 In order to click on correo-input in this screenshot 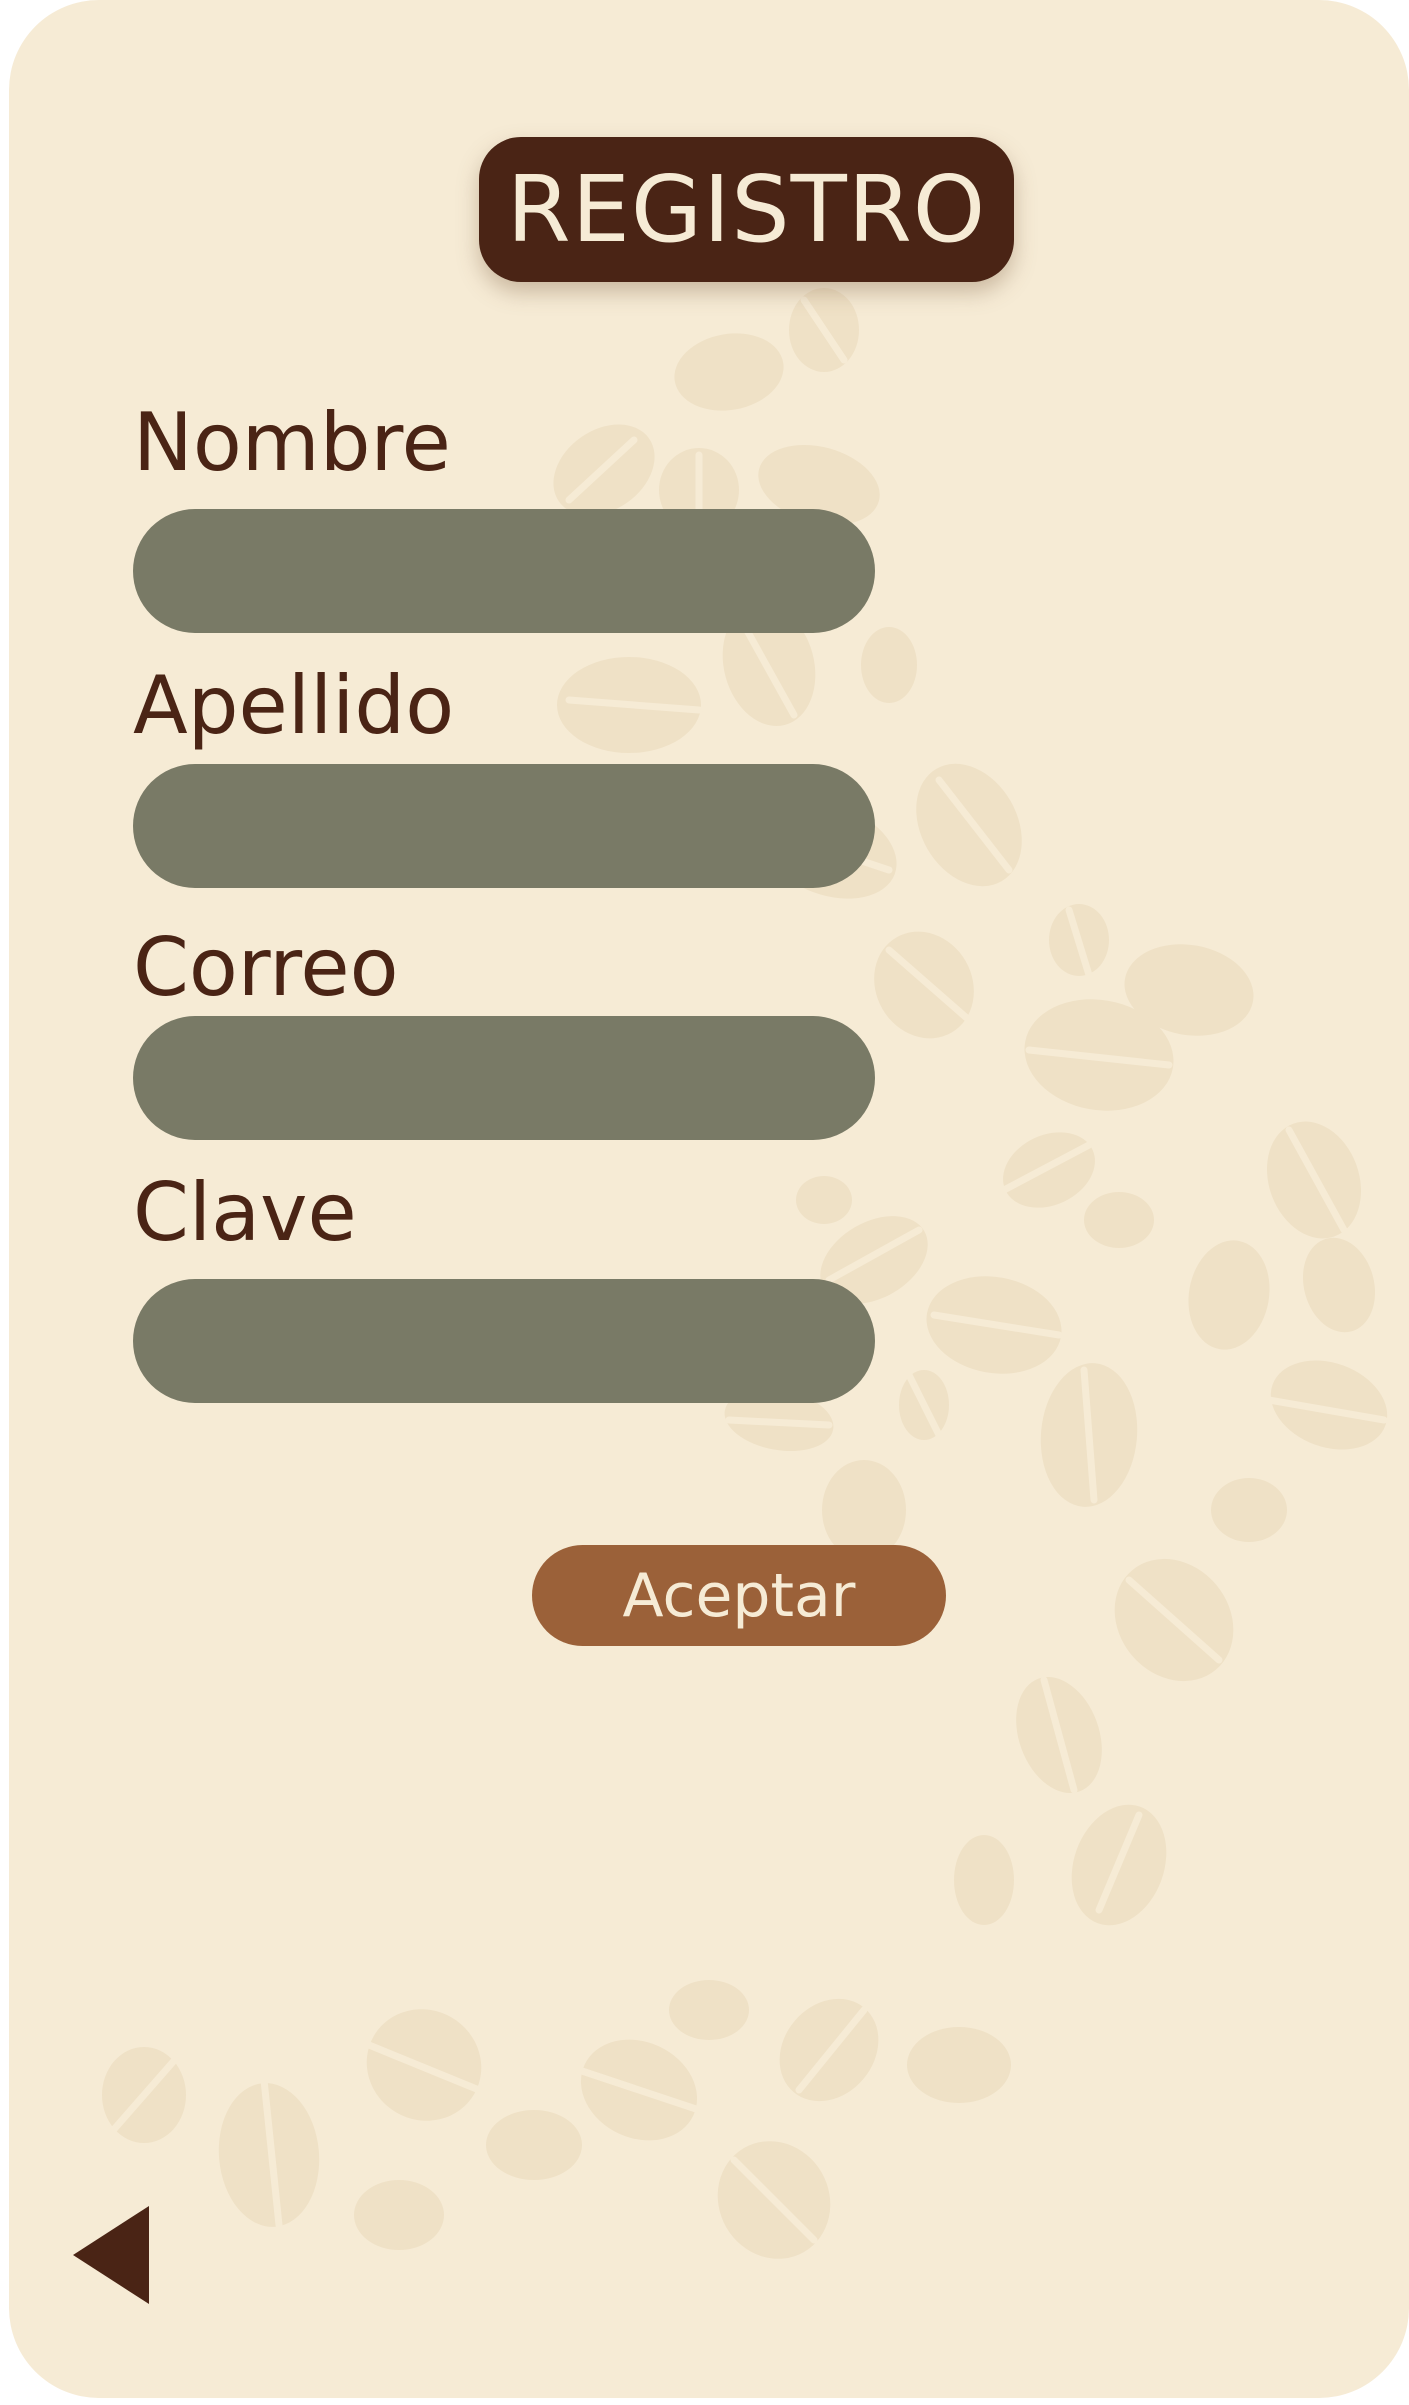, I will do `click(504, 1078)`.